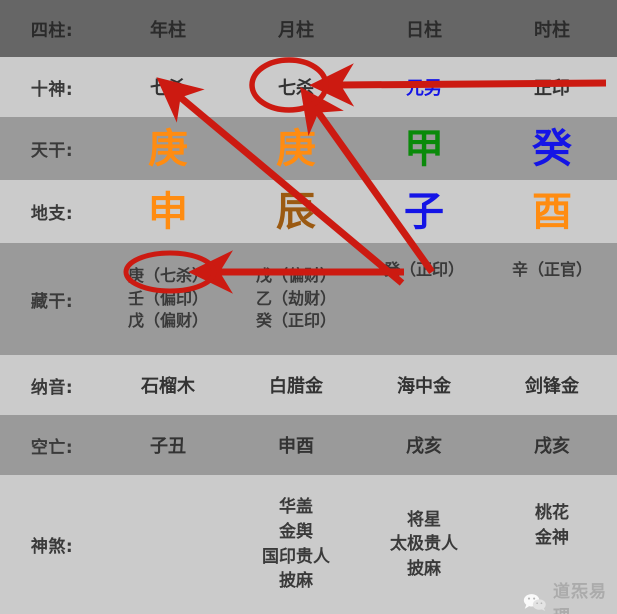 The image size is (617, 614). Describe the element at coordinates (552, 211) in the screenshot. I see `dizhi-hour: 酉` at that location.